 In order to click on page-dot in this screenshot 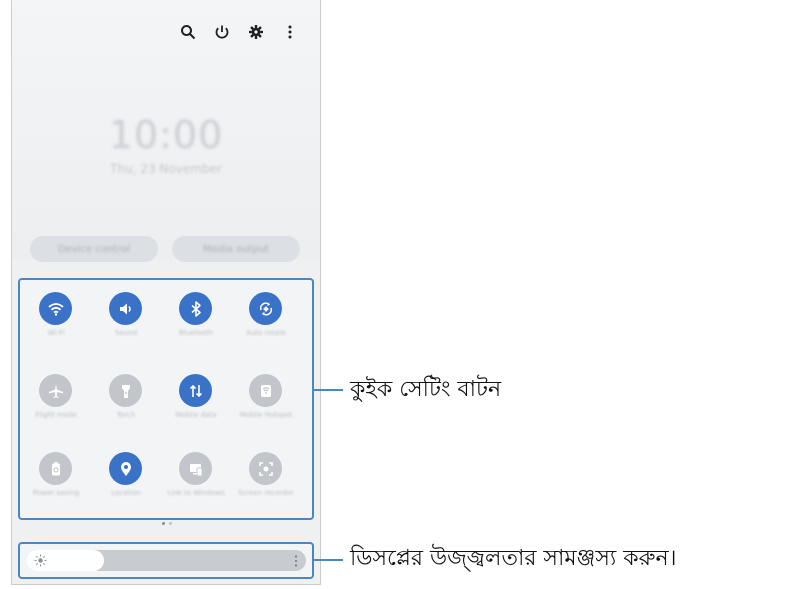, I will do `click(170, 523)`.